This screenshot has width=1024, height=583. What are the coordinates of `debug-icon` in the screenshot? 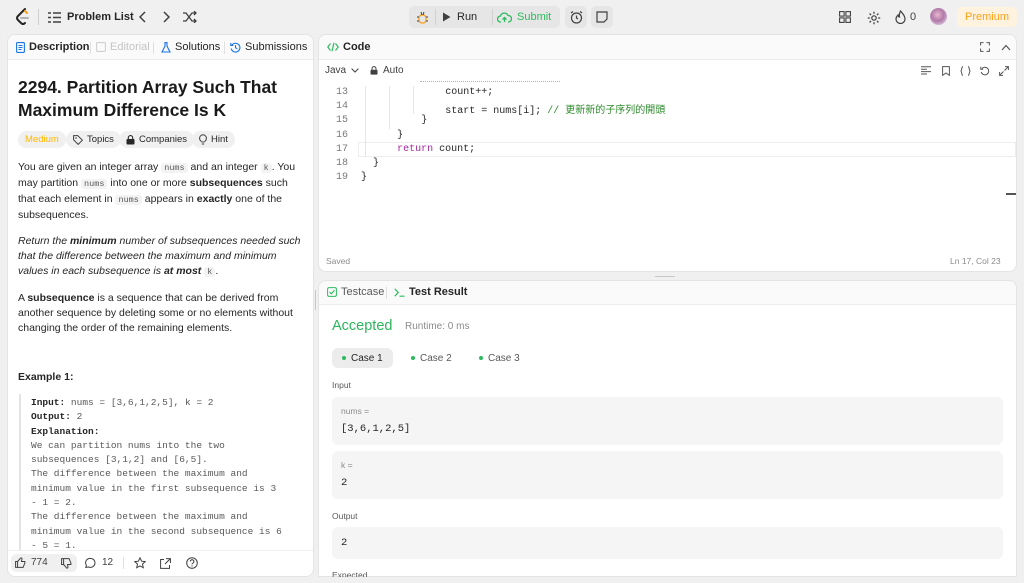 It's located at (422, 17).